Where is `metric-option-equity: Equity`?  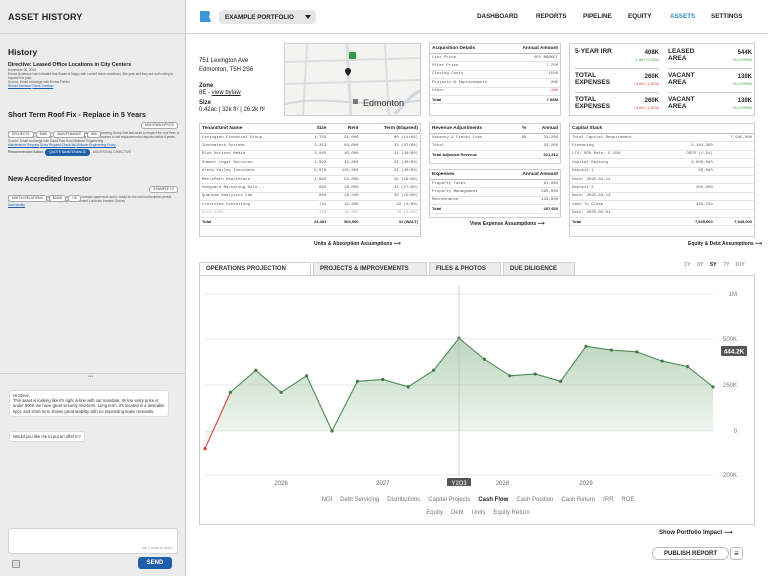
metric-option-equity: Equity is located at coordinates (434, 513).